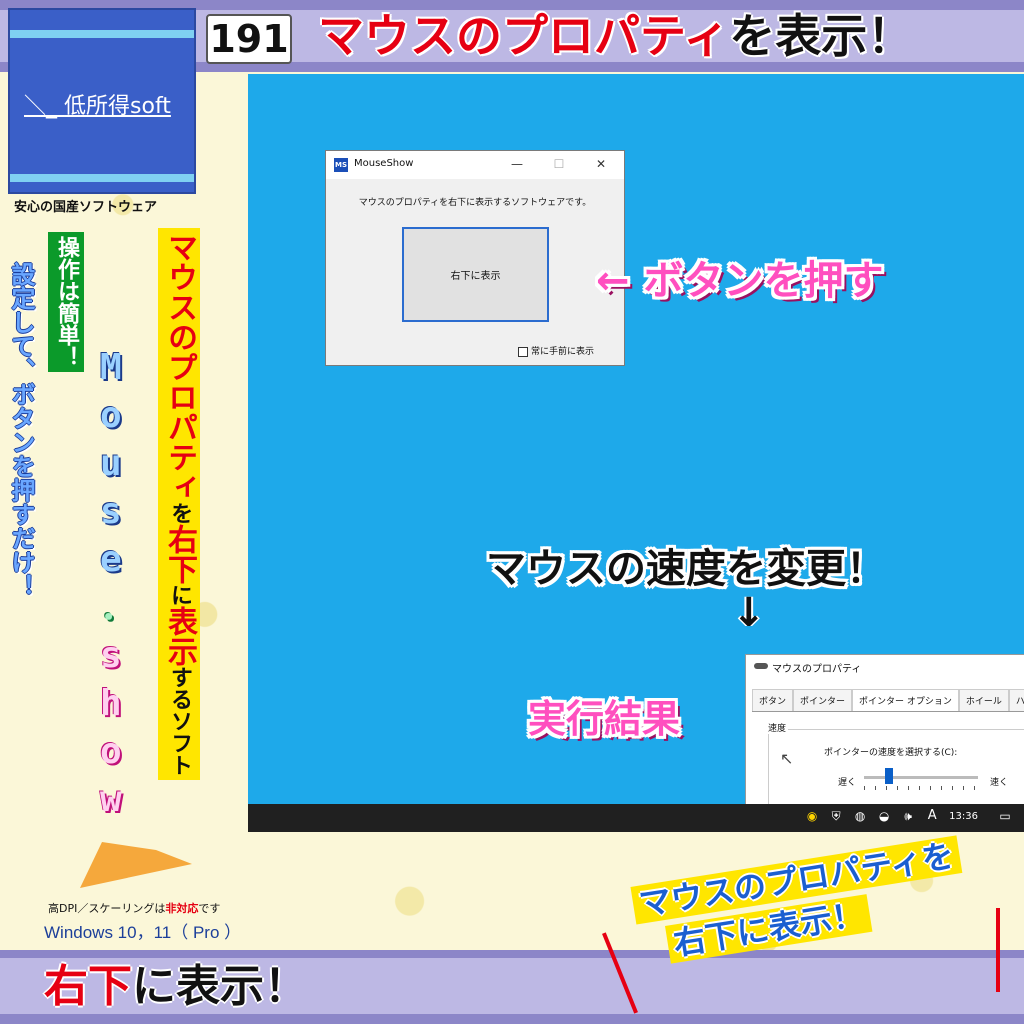  Describe the element at coordinates (932, 816) in the screenshot. I see `ime-indicator: A` at that location.